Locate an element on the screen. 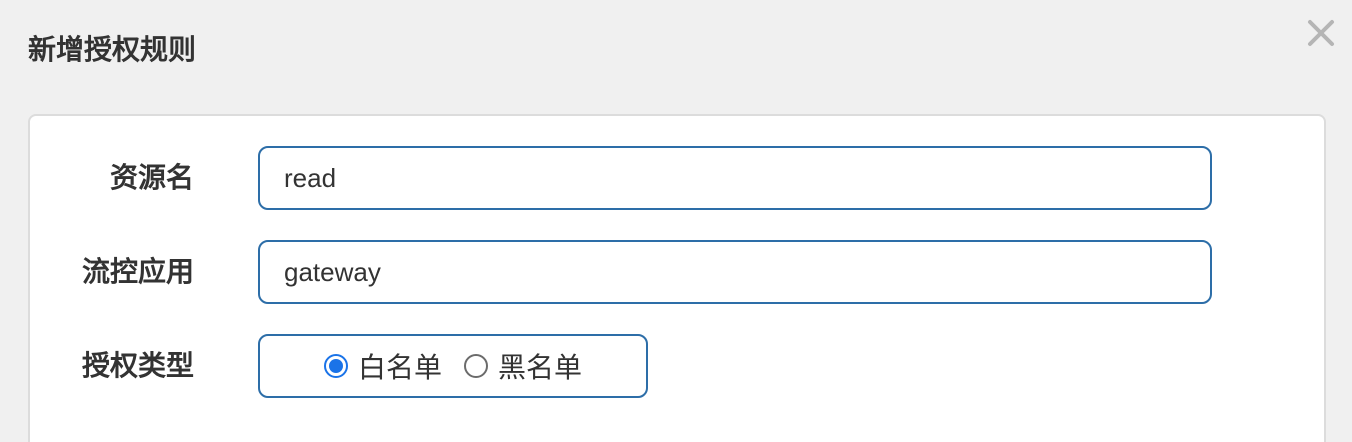 The height and width of the screenshot is (442, 1352). dialog-title: 新增授权规则 is located at coordinates (112, 49).